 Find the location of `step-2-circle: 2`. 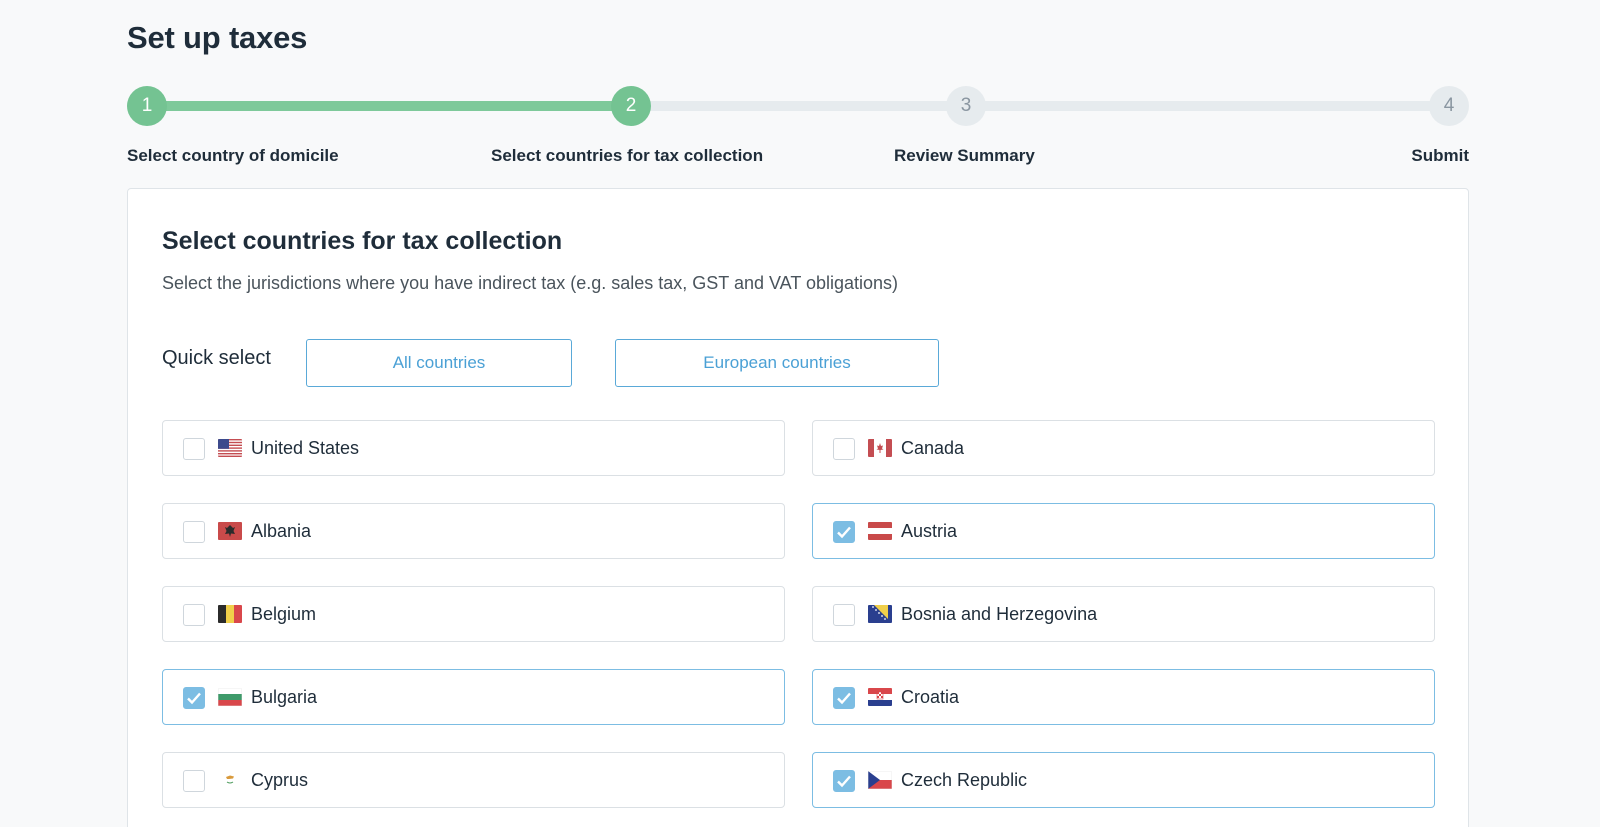

step-2-circle: 2 is located at coordinates (631, 106).